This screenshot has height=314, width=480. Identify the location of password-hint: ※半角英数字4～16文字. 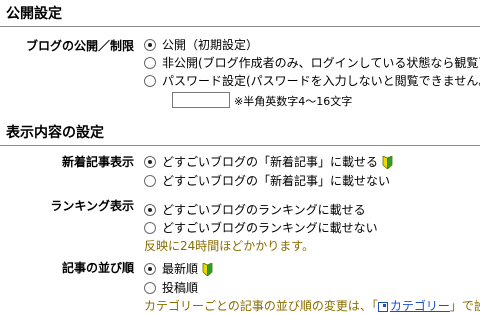
(293, 101).